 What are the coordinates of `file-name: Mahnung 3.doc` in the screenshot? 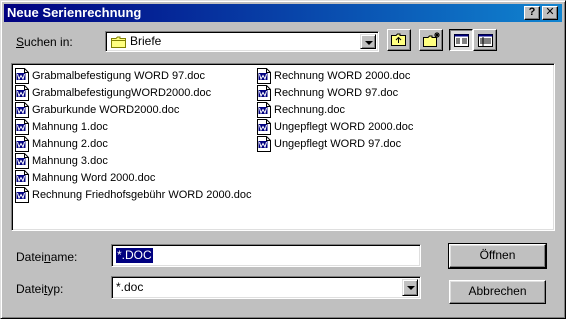 It's located at (70, 160).